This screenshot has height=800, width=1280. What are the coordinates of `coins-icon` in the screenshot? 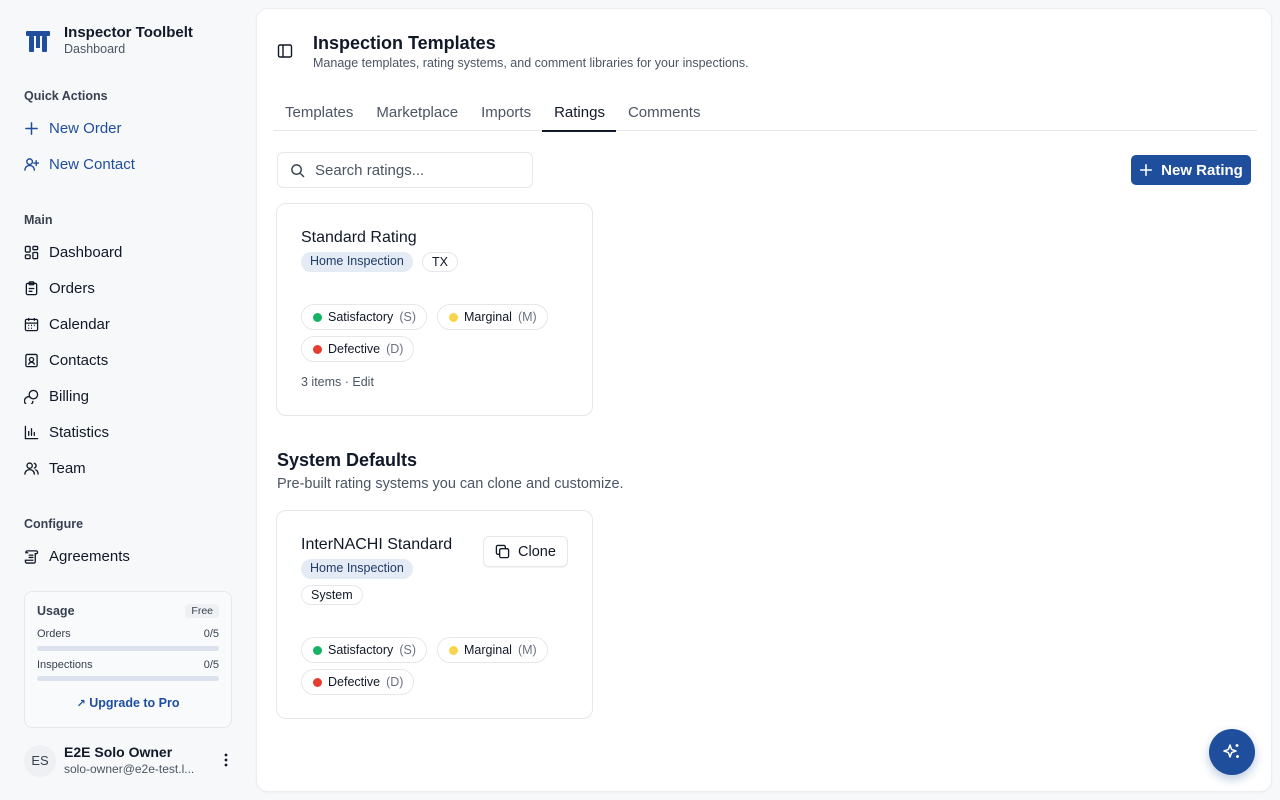 It's located at (31, 396).